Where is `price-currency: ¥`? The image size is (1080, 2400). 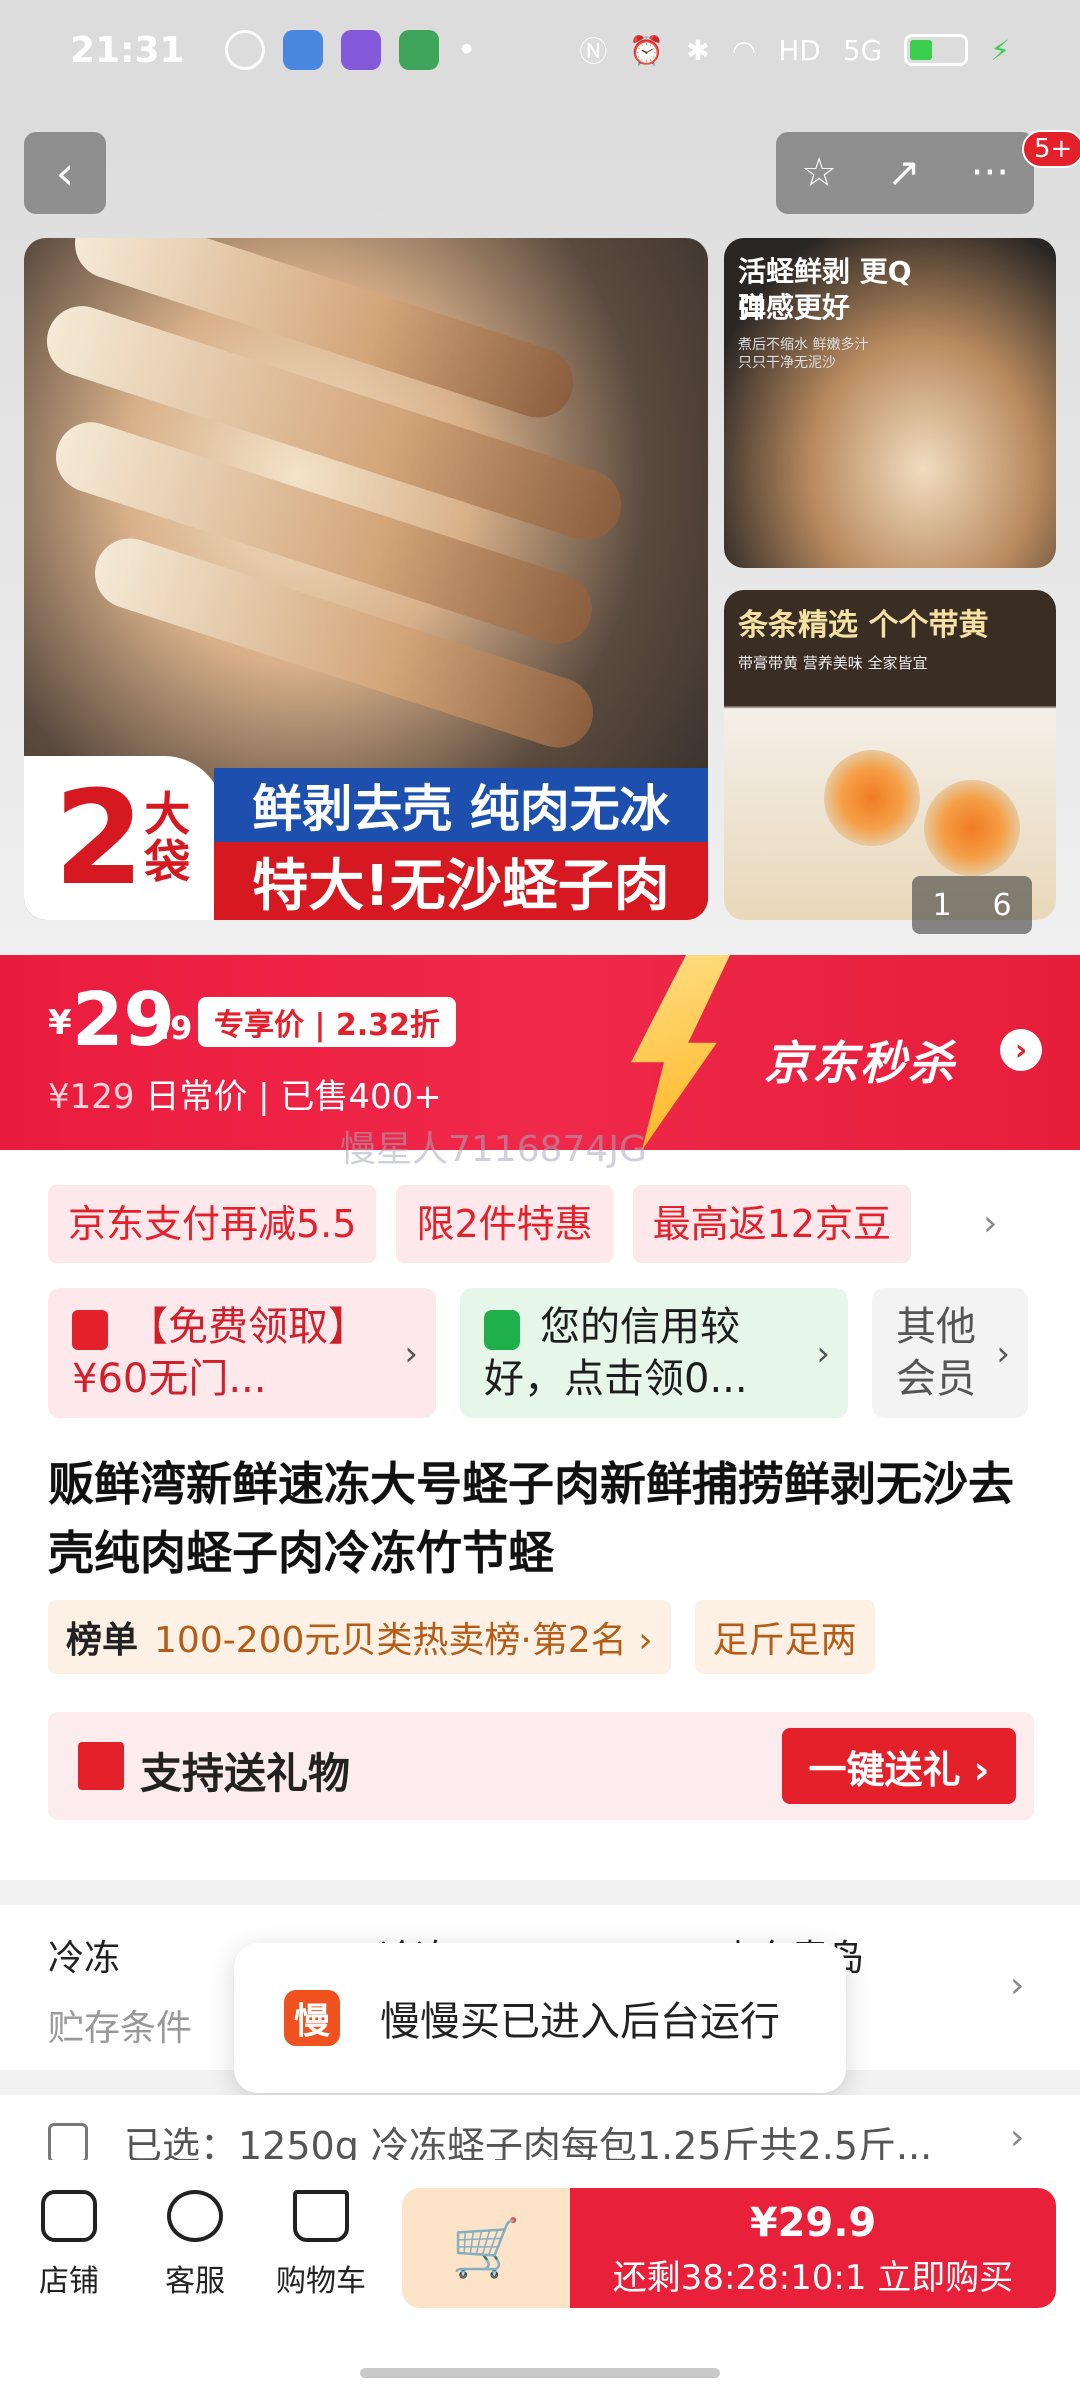 price-currency: ¥ is located at coordinates (60, 1023).